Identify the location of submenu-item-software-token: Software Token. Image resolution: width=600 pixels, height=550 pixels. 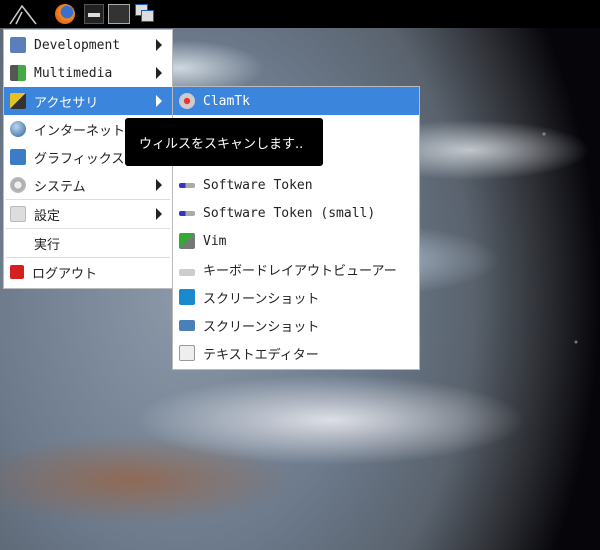
(296, 185).